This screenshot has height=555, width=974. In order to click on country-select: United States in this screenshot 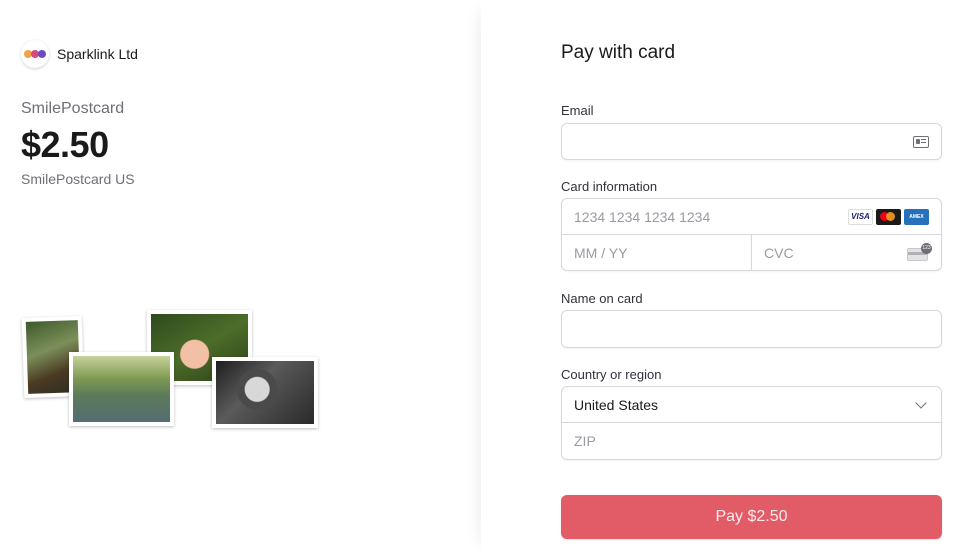, I will do `click(751, 404)`.